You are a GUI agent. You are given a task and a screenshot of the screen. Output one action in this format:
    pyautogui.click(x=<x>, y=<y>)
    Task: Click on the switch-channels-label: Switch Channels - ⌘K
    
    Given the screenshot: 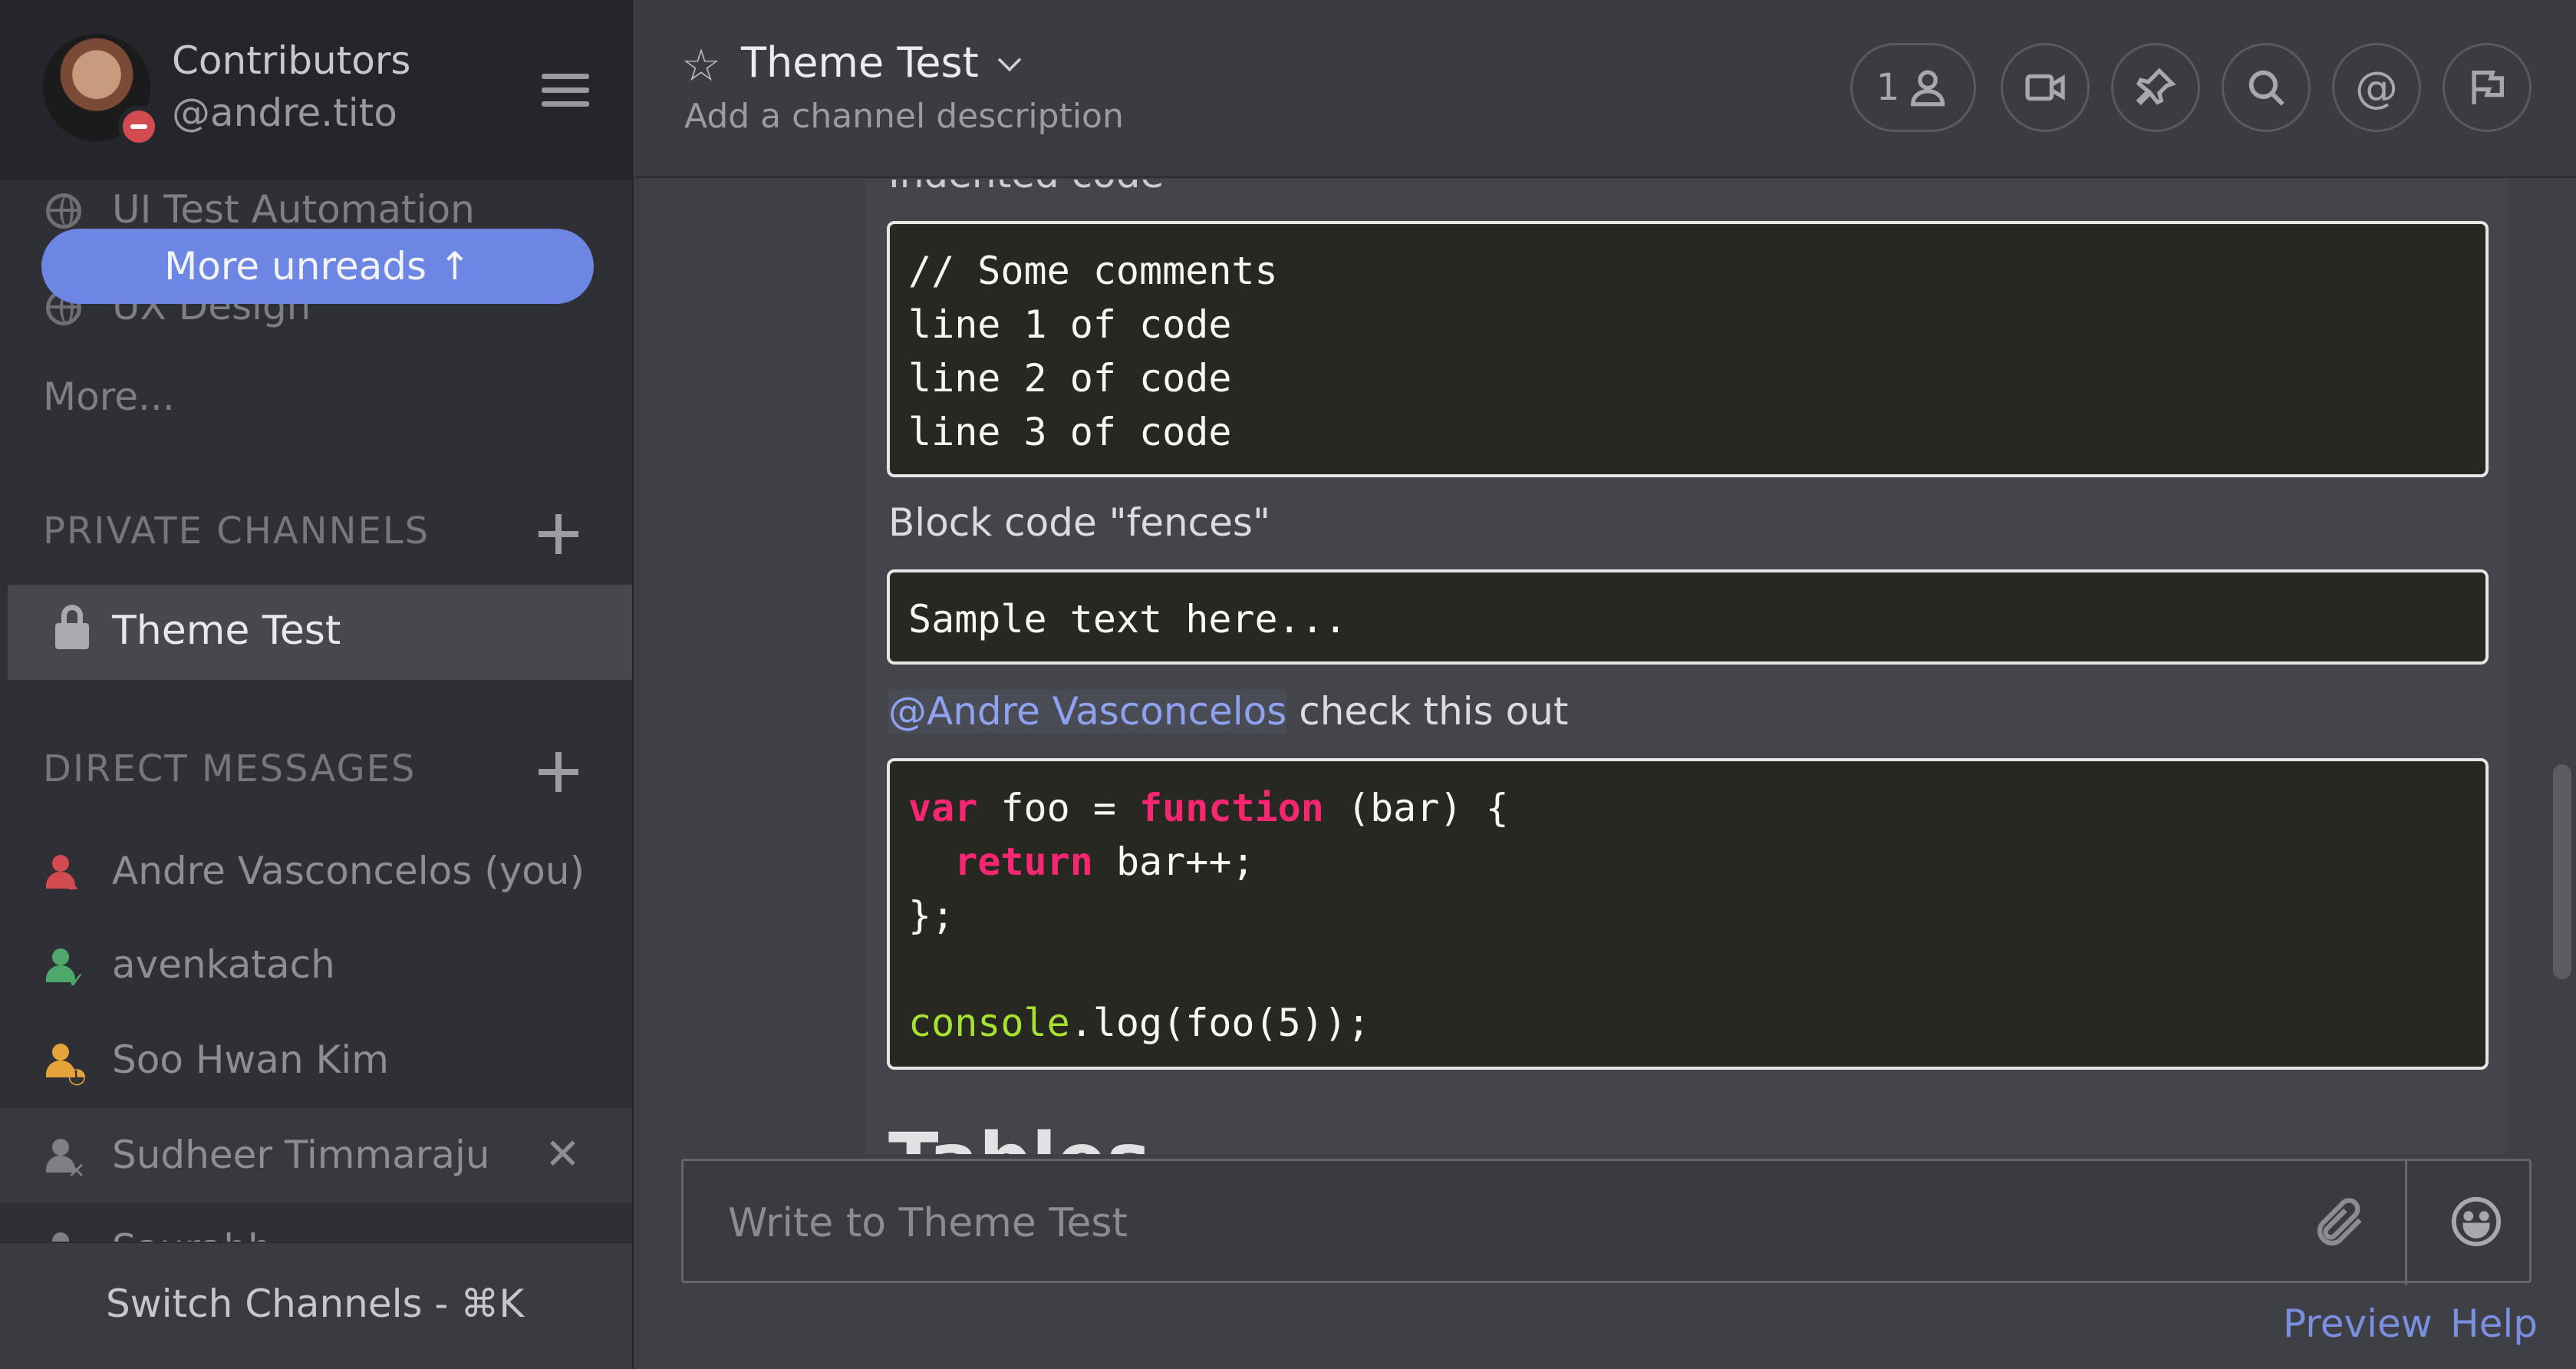 What is the action you would take?
    pyautogui.click(x=315, y=1304)
    